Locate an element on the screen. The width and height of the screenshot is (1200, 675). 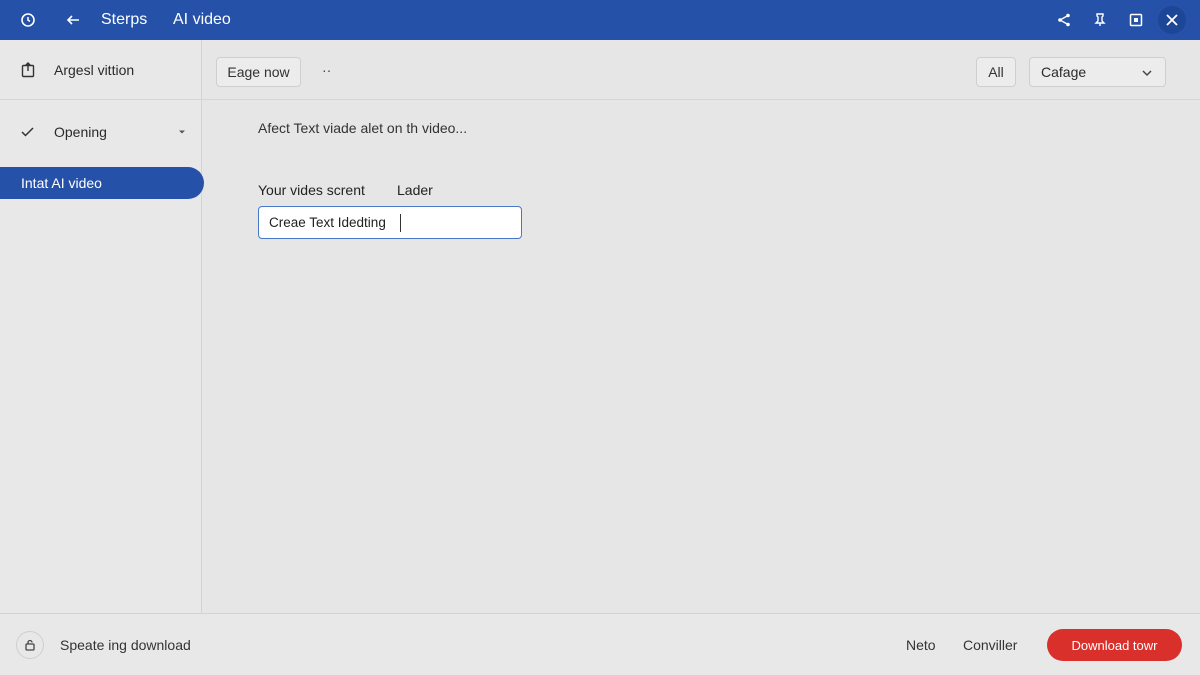
conviller-link: Conviller is located at coordinates (990, 645).